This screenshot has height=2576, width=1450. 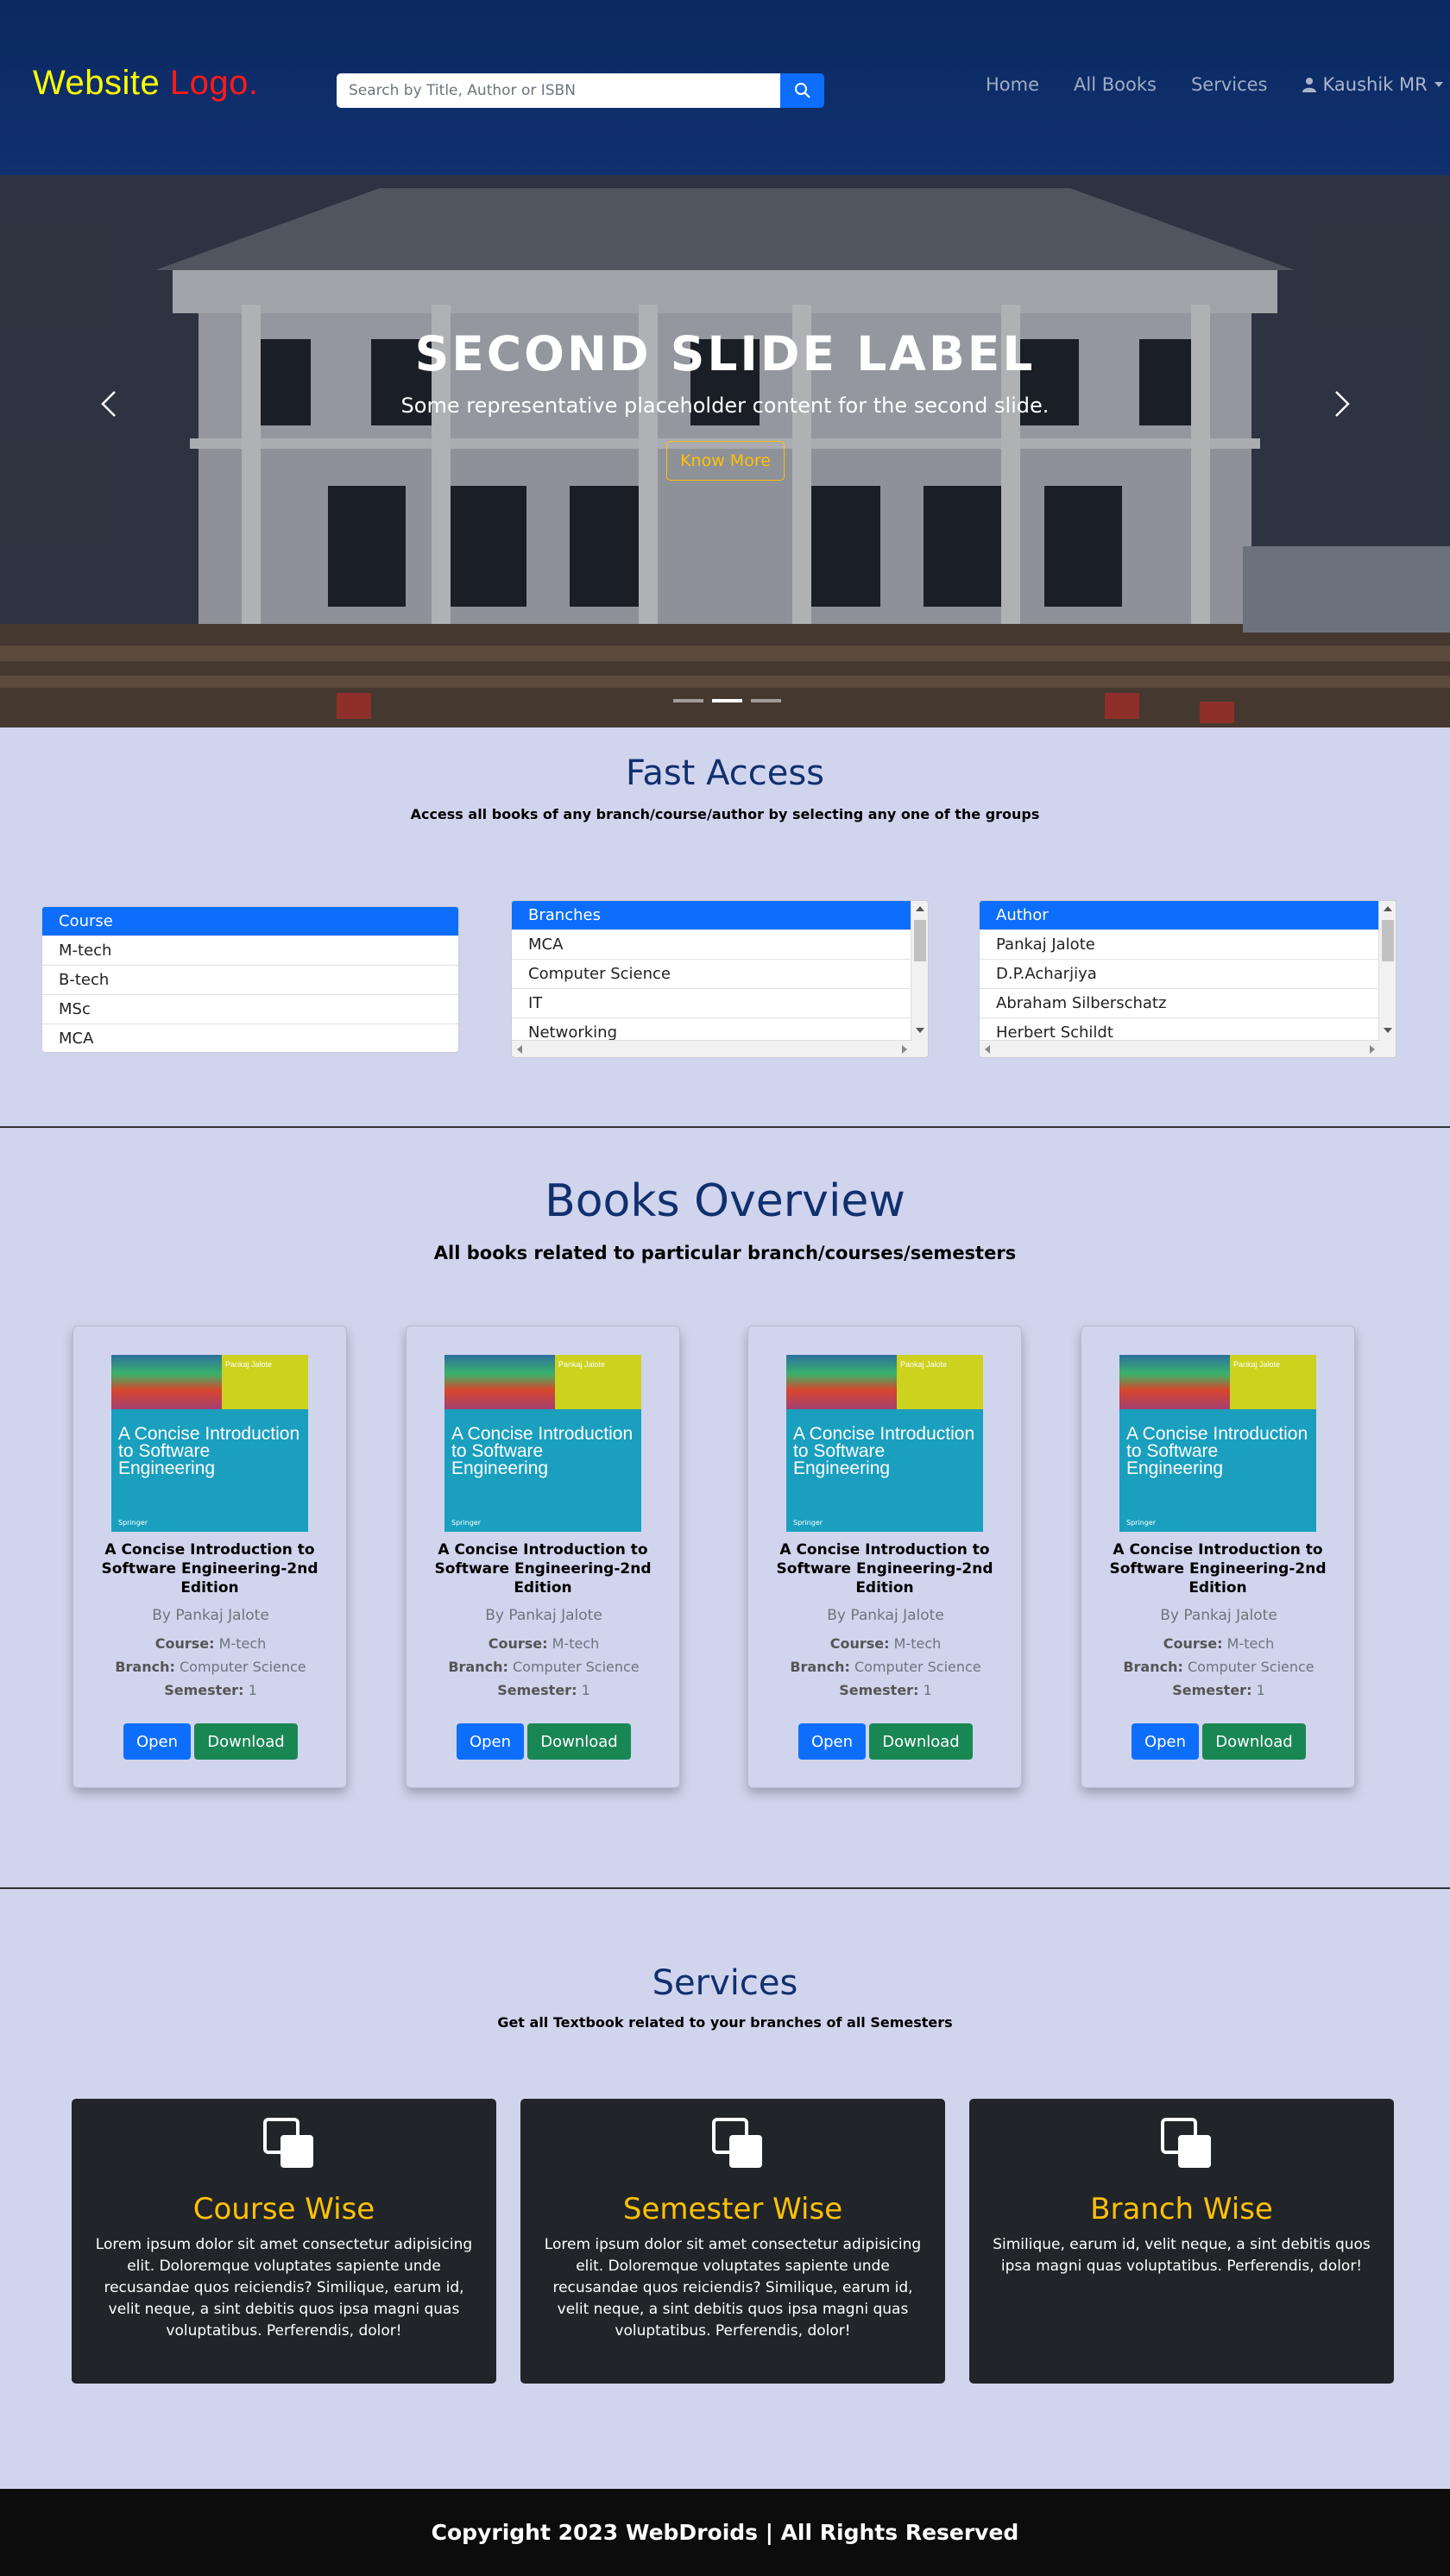 I want to click on user-icon, so click(x=1309, y=85).